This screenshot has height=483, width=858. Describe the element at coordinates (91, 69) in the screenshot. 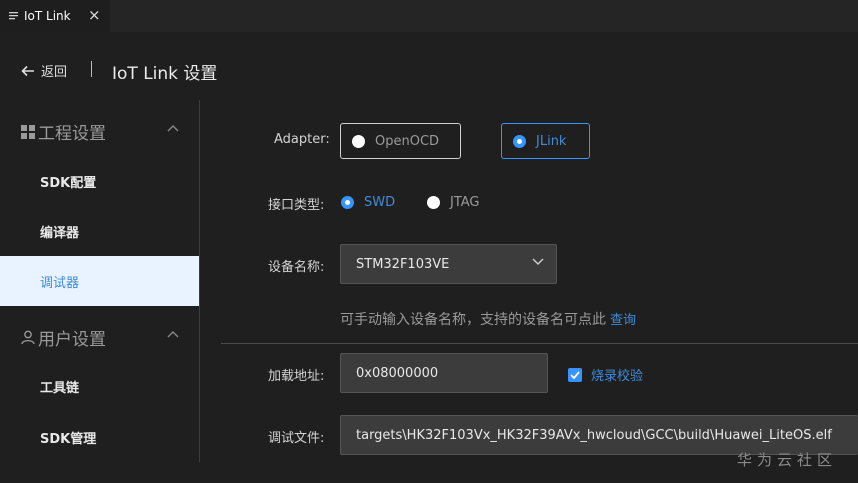

I see `header-divider` at that location.